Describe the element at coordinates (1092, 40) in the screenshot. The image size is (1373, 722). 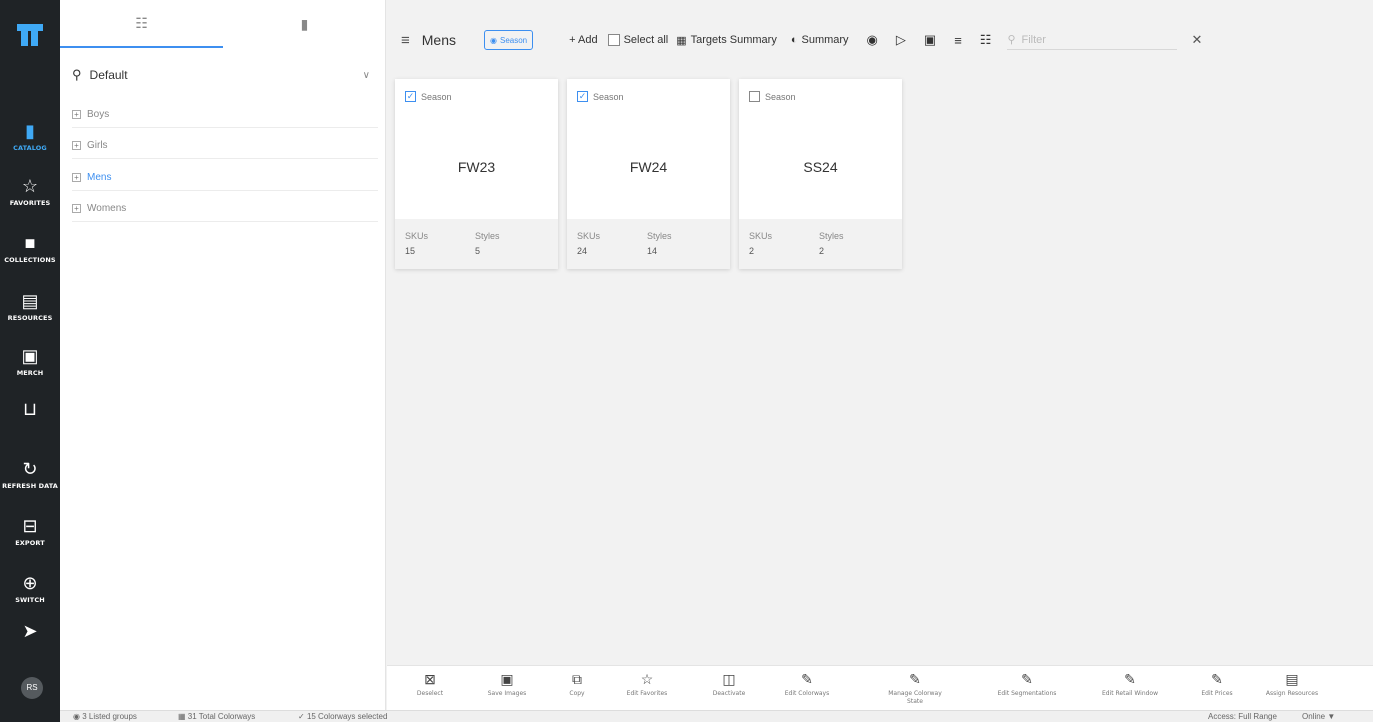
I see `filter-input: ⚲ Filter` at that location.